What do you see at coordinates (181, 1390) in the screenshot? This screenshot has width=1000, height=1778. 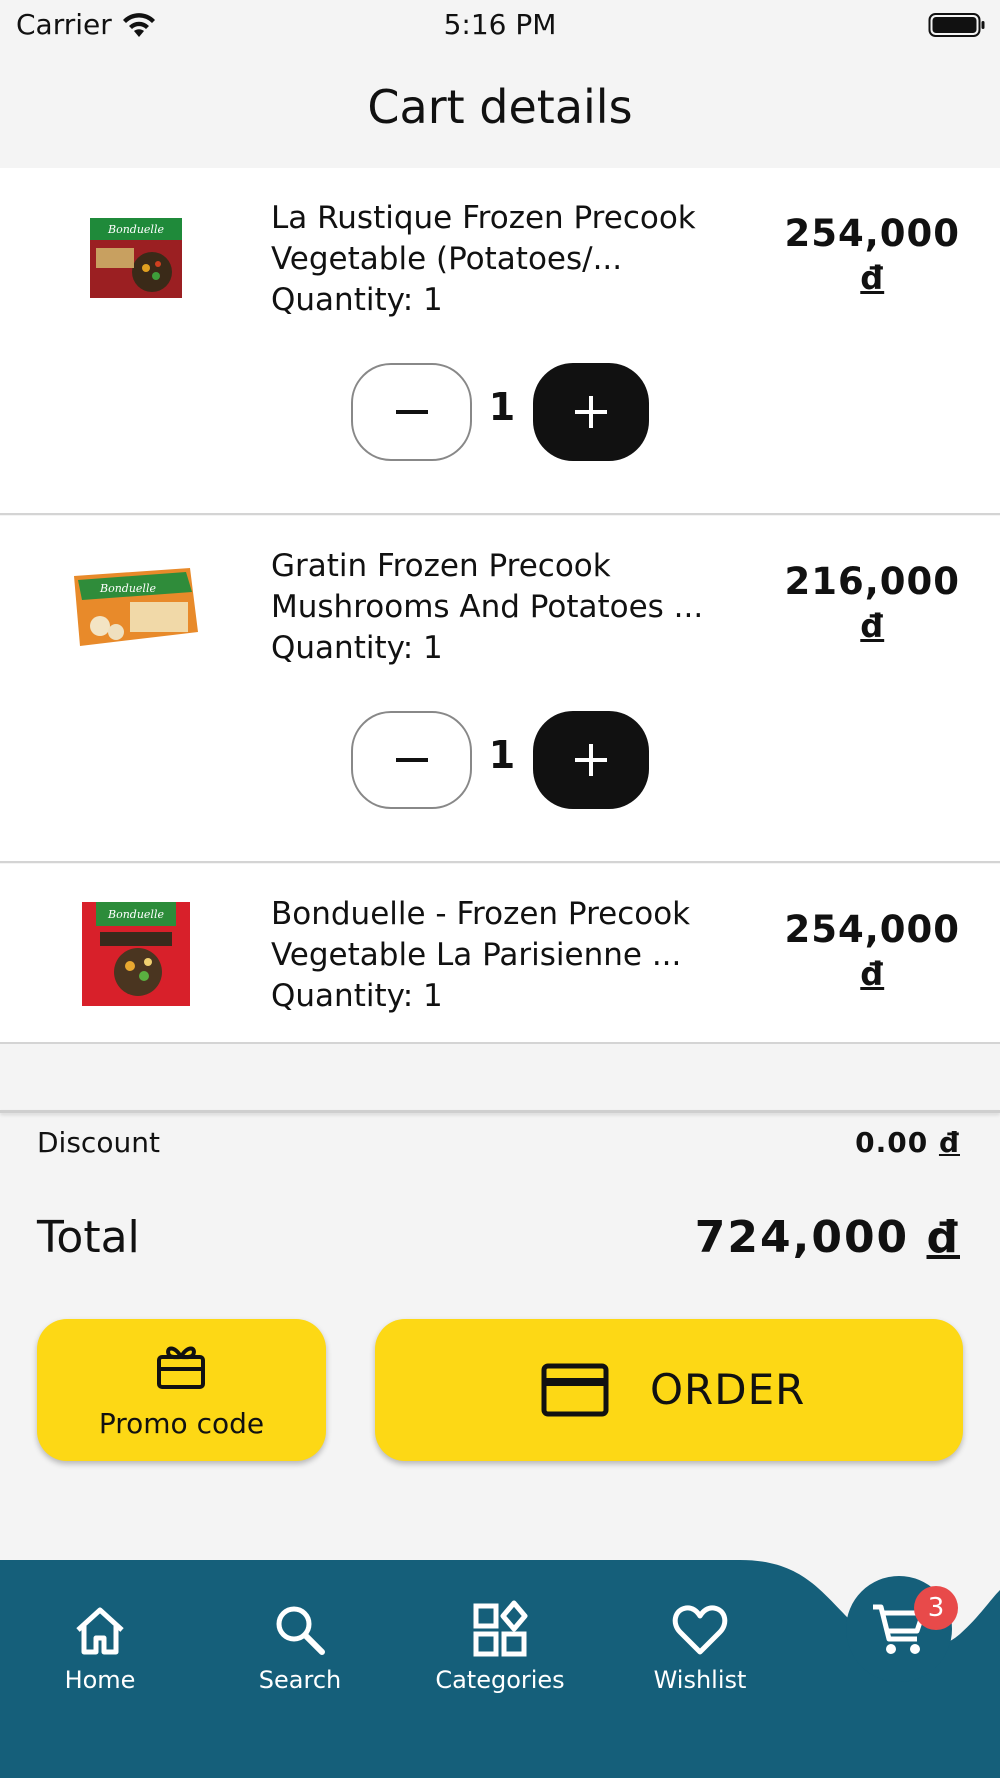 I see `promo-code-button: Promo code` at bounding box center [181, 1390].